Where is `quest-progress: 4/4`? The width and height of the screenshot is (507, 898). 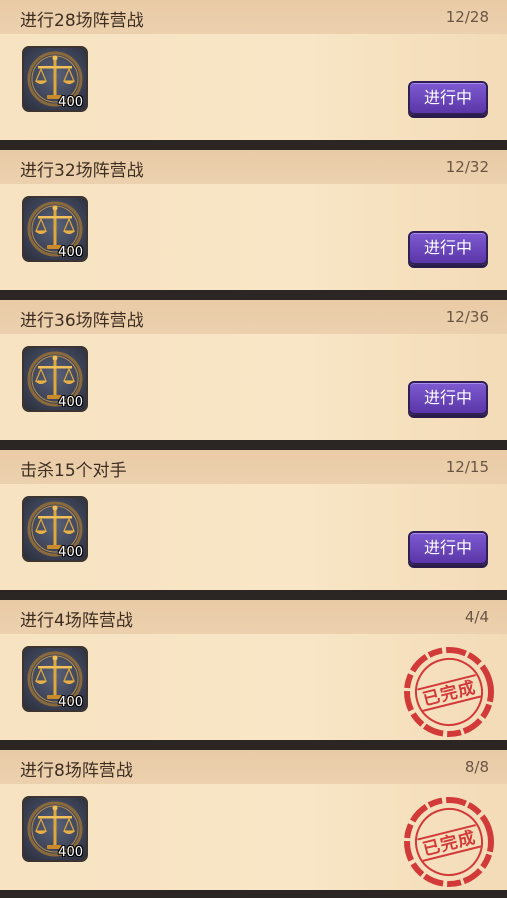
quest-progress: 4/4 is located at coordinates (476, 617).